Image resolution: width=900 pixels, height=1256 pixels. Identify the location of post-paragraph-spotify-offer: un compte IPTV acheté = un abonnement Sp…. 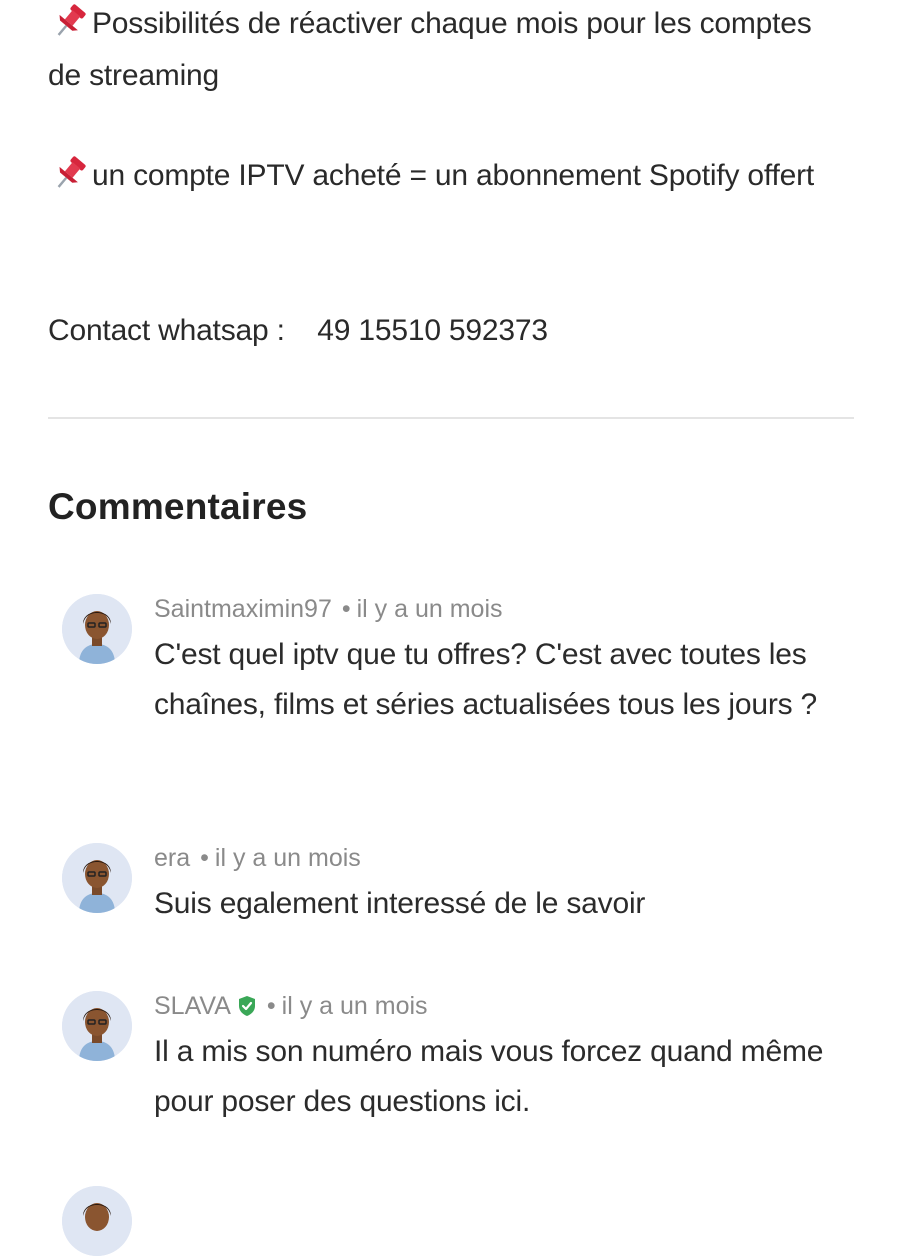
(443, 176).